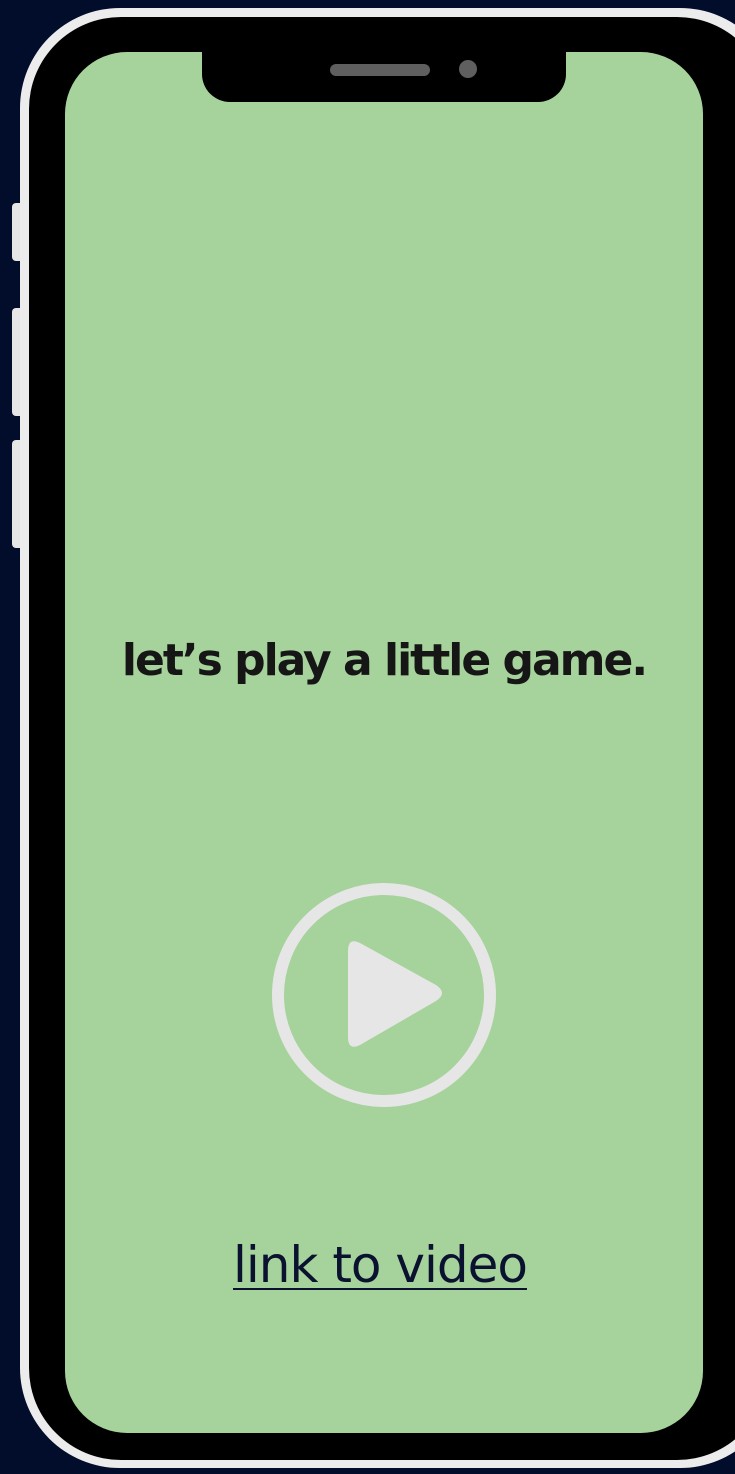  I want to click on play-button, so click(384, 995).